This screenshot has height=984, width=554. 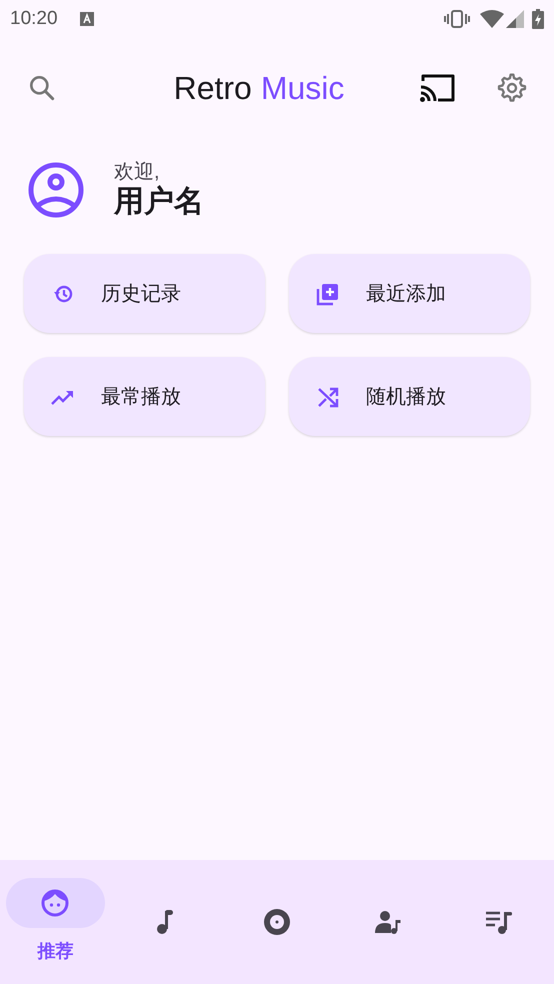 I want to click on nav-tab, so click(x=55, y=903).